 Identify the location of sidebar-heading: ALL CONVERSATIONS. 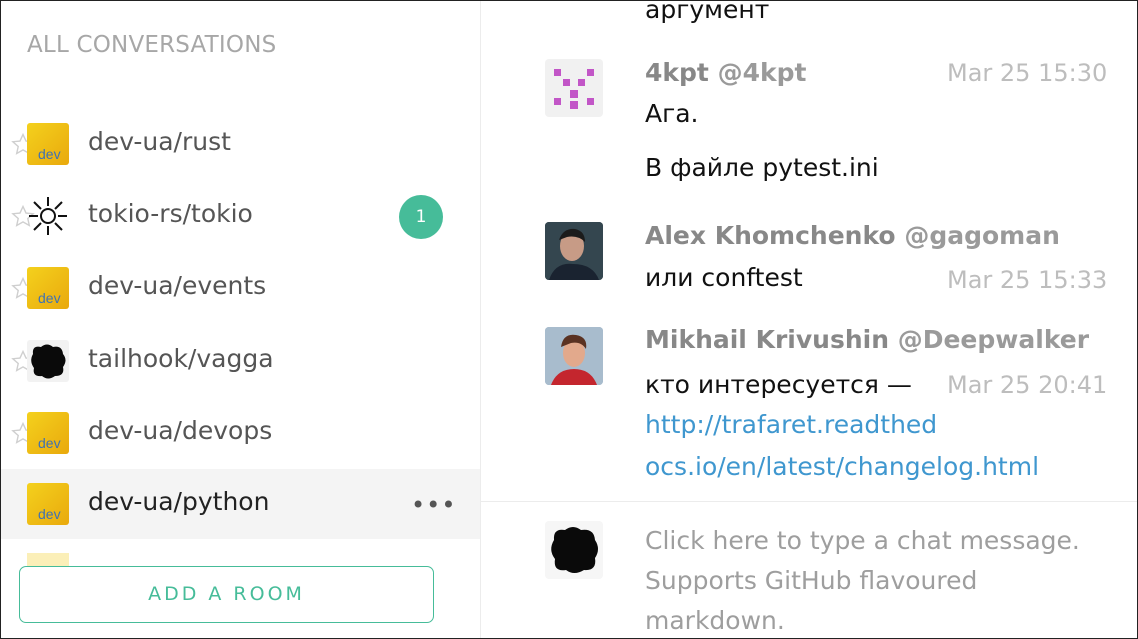
(152, 45).